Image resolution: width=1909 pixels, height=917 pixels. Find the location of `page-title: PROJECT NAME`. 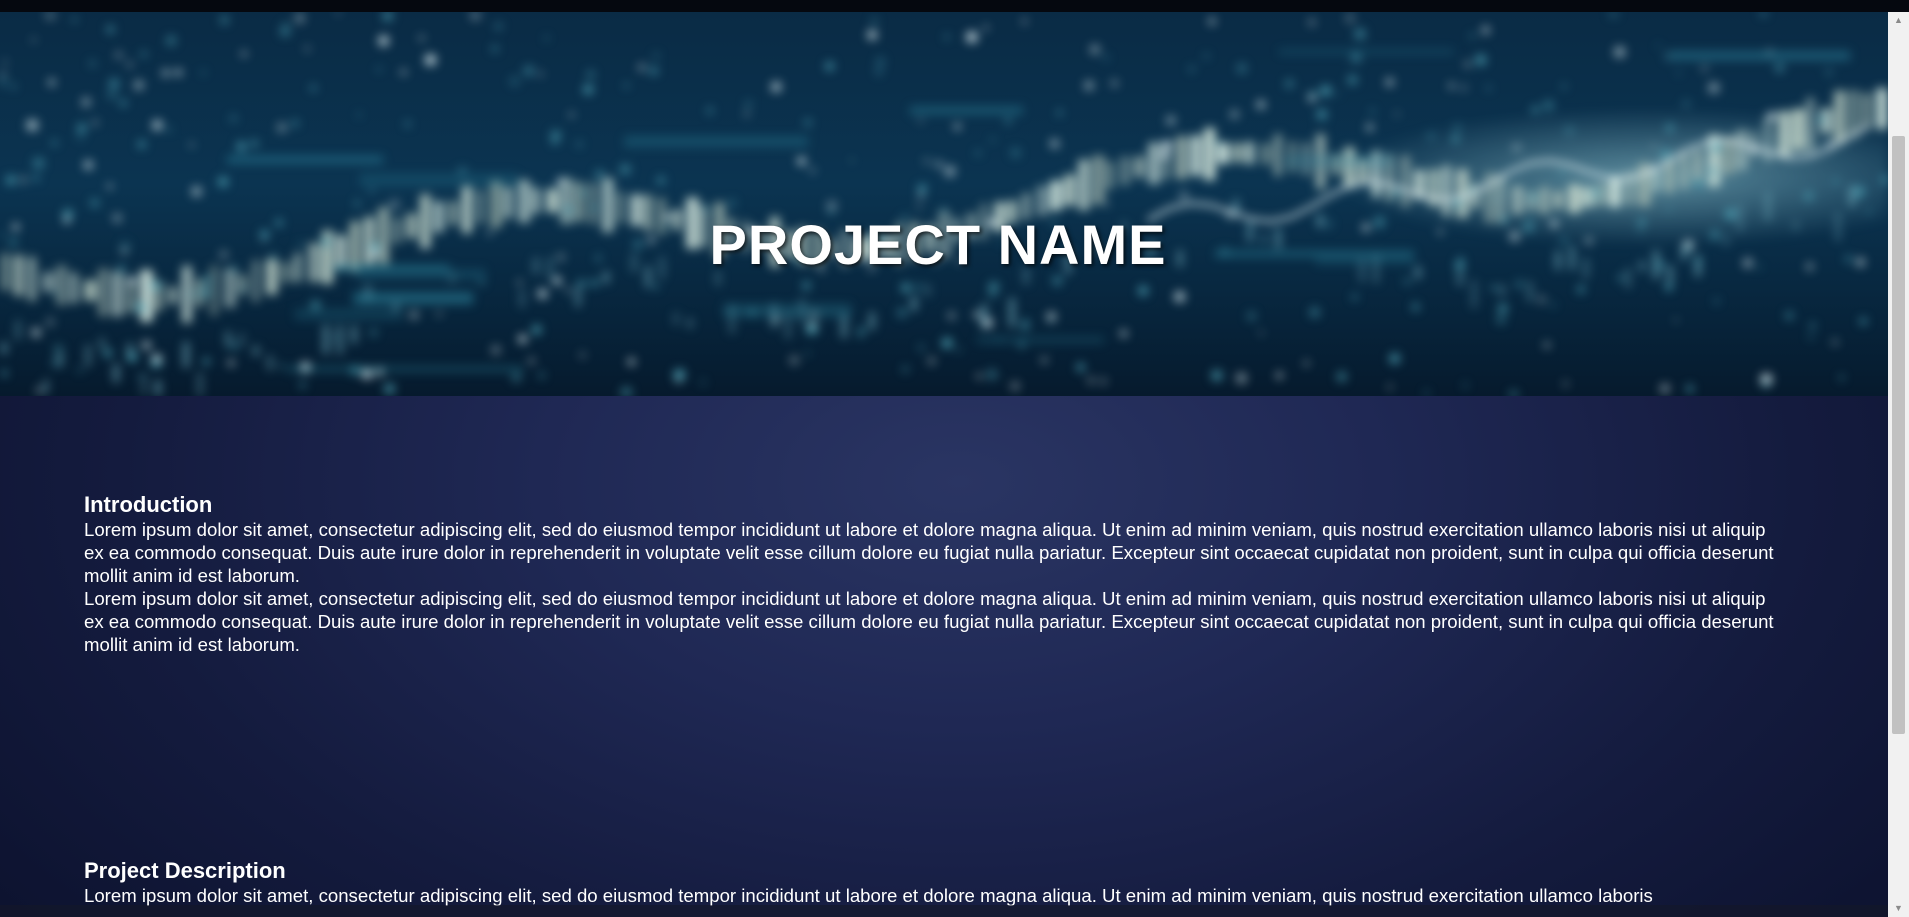

page-title: PROJECT NAME is located at coordinates (938, 244).